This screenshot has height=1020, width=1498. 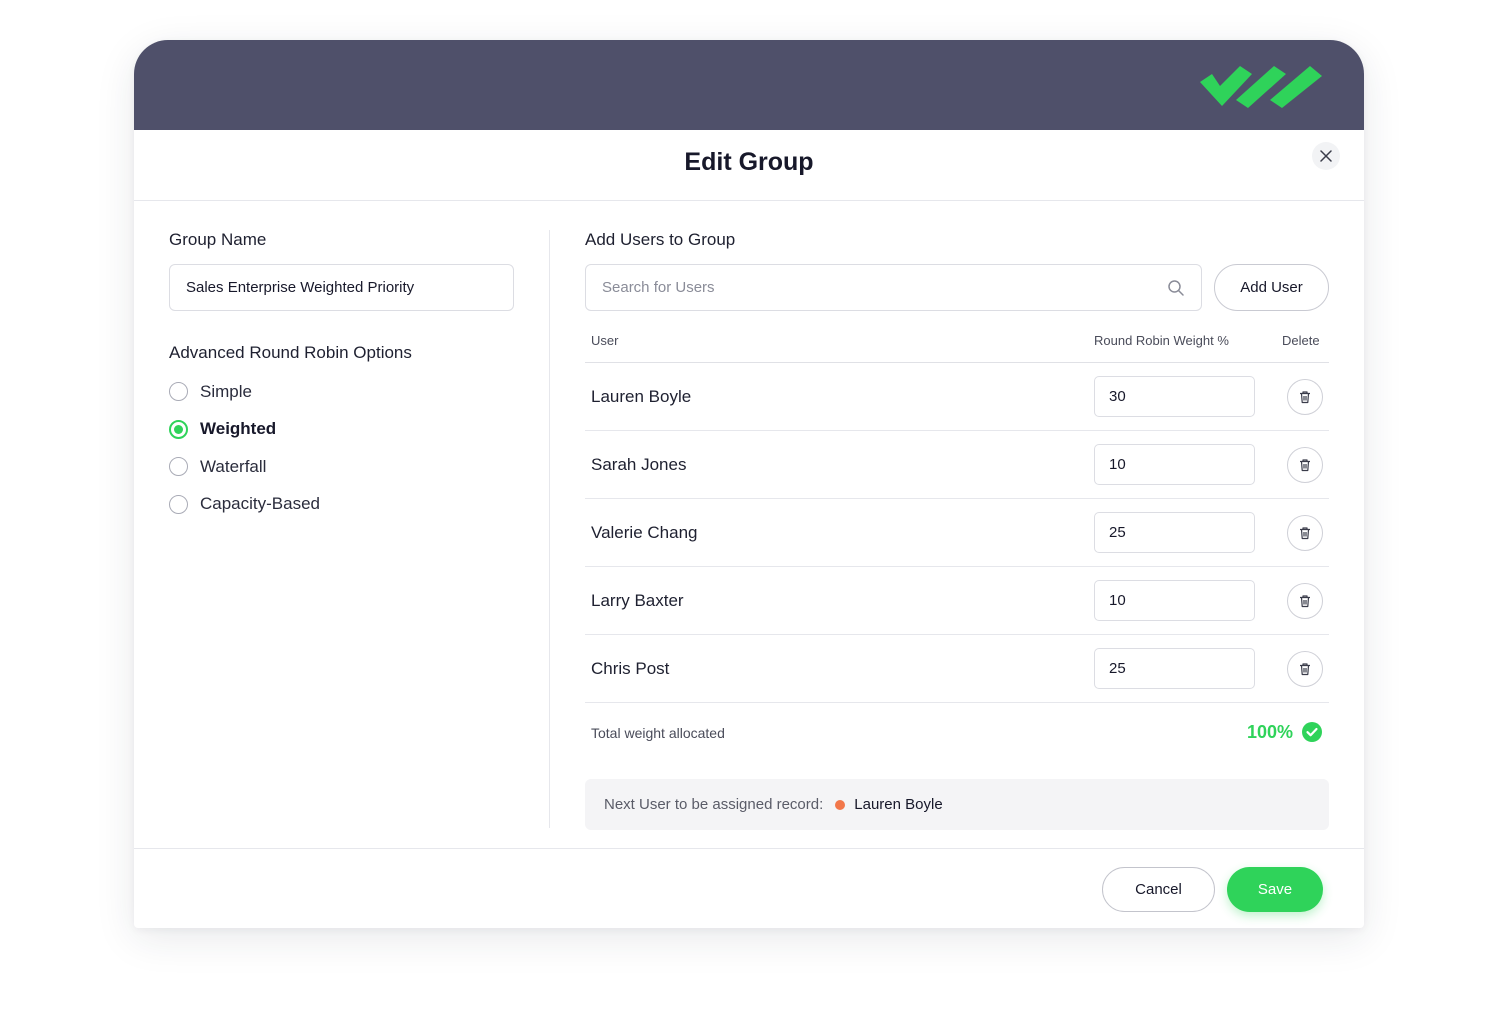 What do you see at coordinates (1261, 87) in the screenshot?
I see `brand-logo-icon` at bounding box center [1261, 87].